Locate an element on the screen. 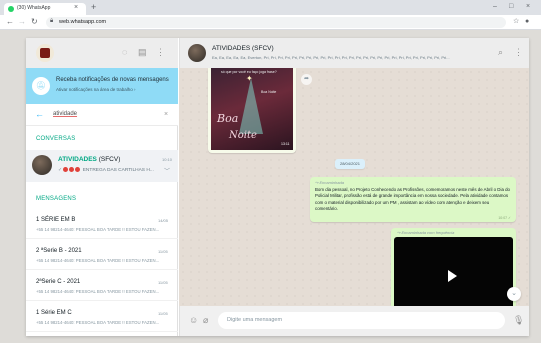 This screenshot has height=343, width=541. profile-avatar is located at coordinates (45, 53).